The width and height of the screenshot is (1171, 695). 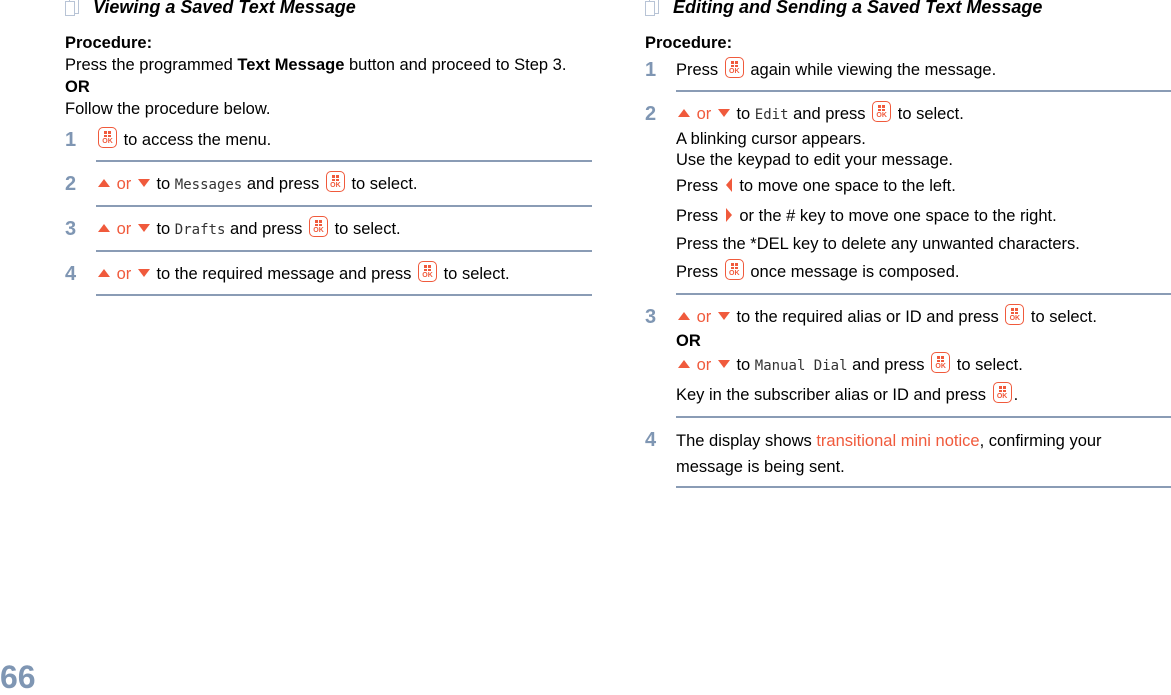 I want to click on step-text: to access the menu., so click(x=195, y=140).